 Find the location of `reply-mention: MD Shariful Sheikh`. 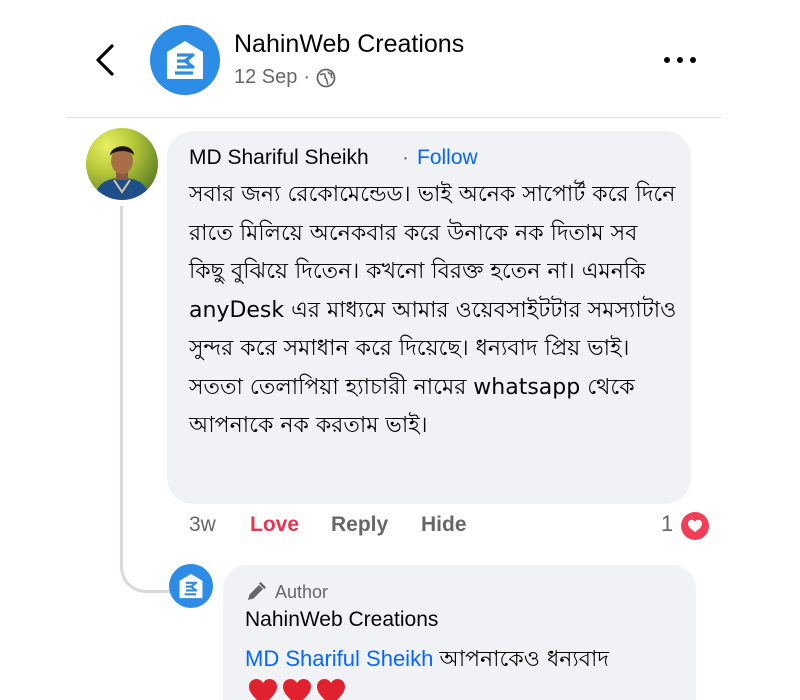

reply-mention: MD Shariful Sheikh is located at coordinates (339, 658).